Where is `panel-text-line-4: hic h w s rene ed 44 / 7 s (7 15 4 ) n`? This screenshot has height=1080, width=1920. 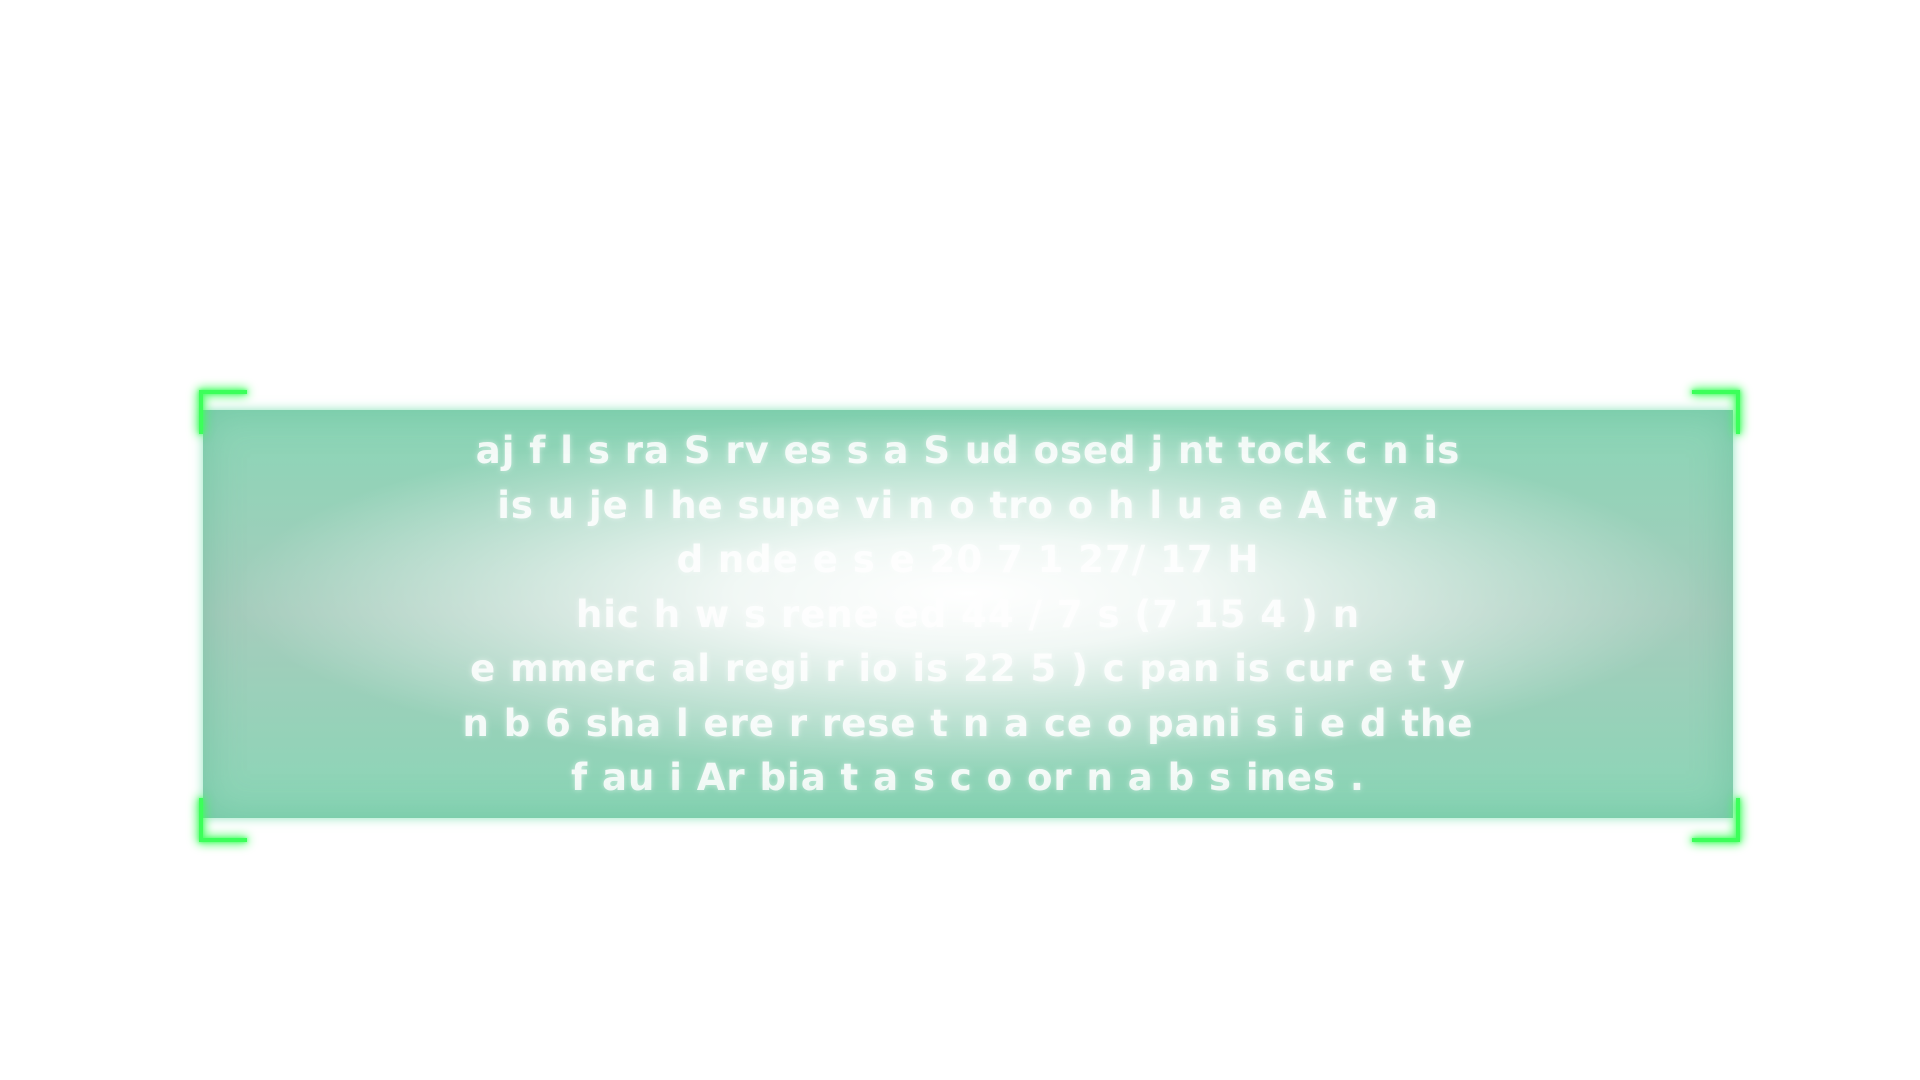 panel-text-line-4: hic h w s rene ed 44 / 7 s (7 15 4 ) n is located at coordinates (968, 614).